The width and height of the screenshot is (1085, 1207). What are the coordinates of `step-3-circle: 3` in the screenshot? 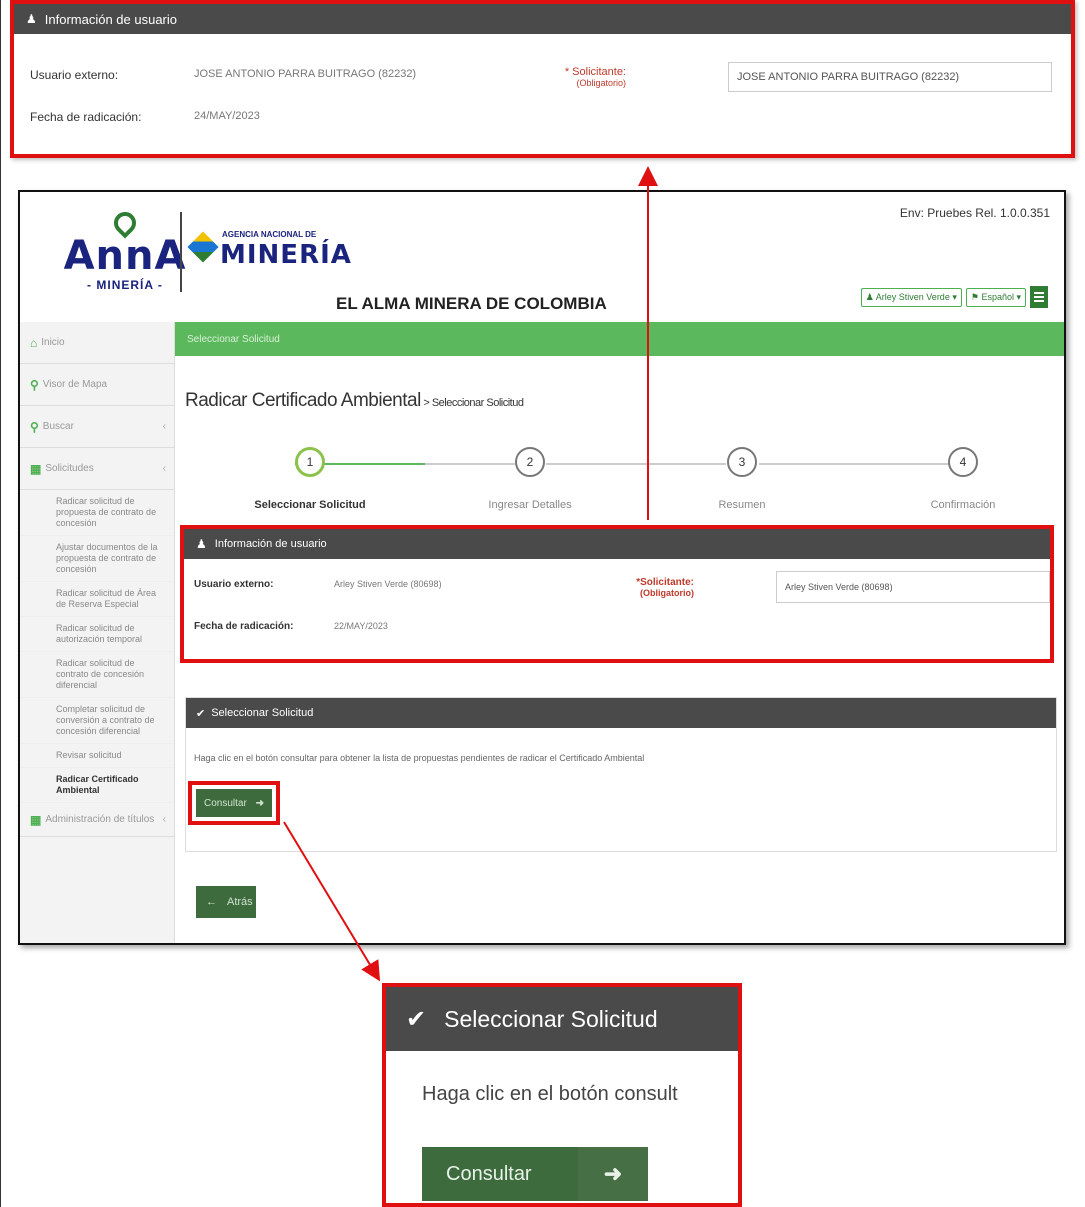 It's located at (742, 462).